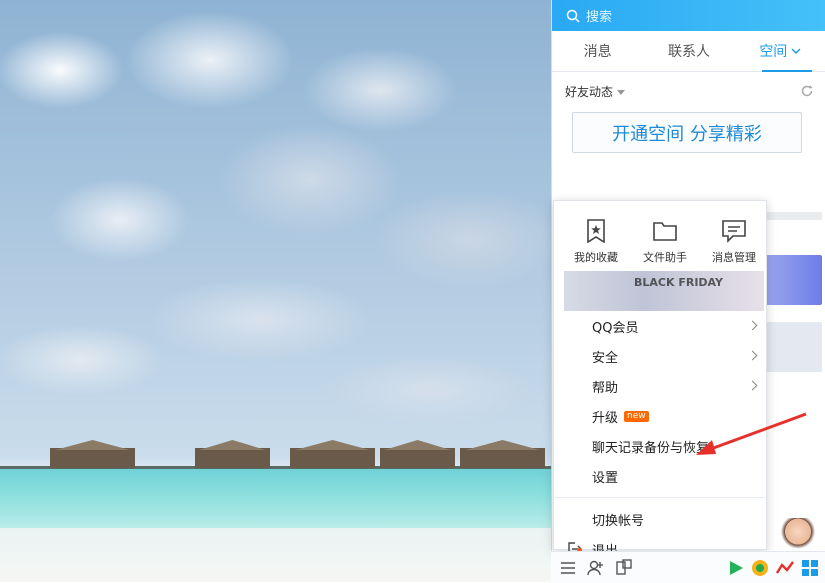  I want to click on quick-item-label: 我的收藏, so click(596, 257).